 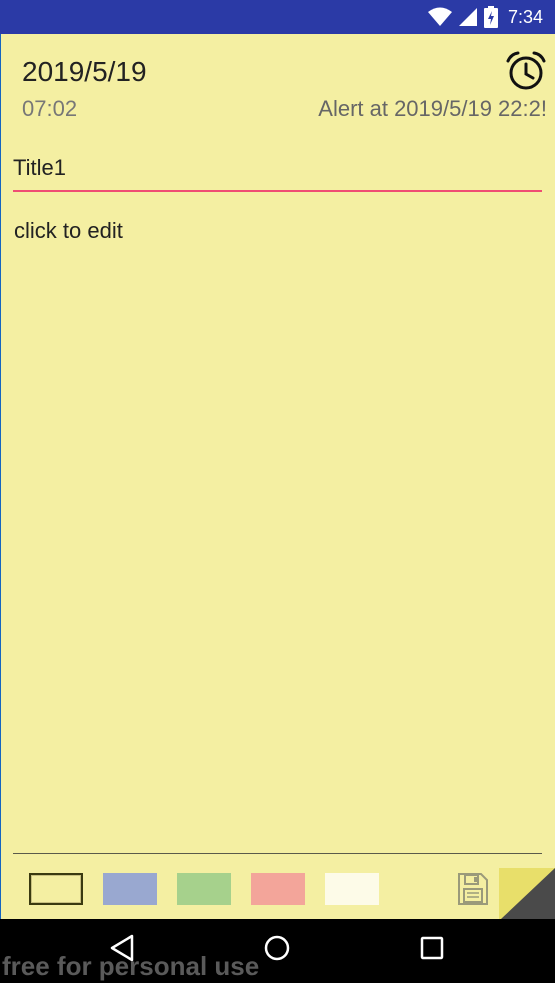 What do you see at coordinates (525, 17) in the screenshot?
I see `status-time: 7:34` at bounding box center [525, 17].